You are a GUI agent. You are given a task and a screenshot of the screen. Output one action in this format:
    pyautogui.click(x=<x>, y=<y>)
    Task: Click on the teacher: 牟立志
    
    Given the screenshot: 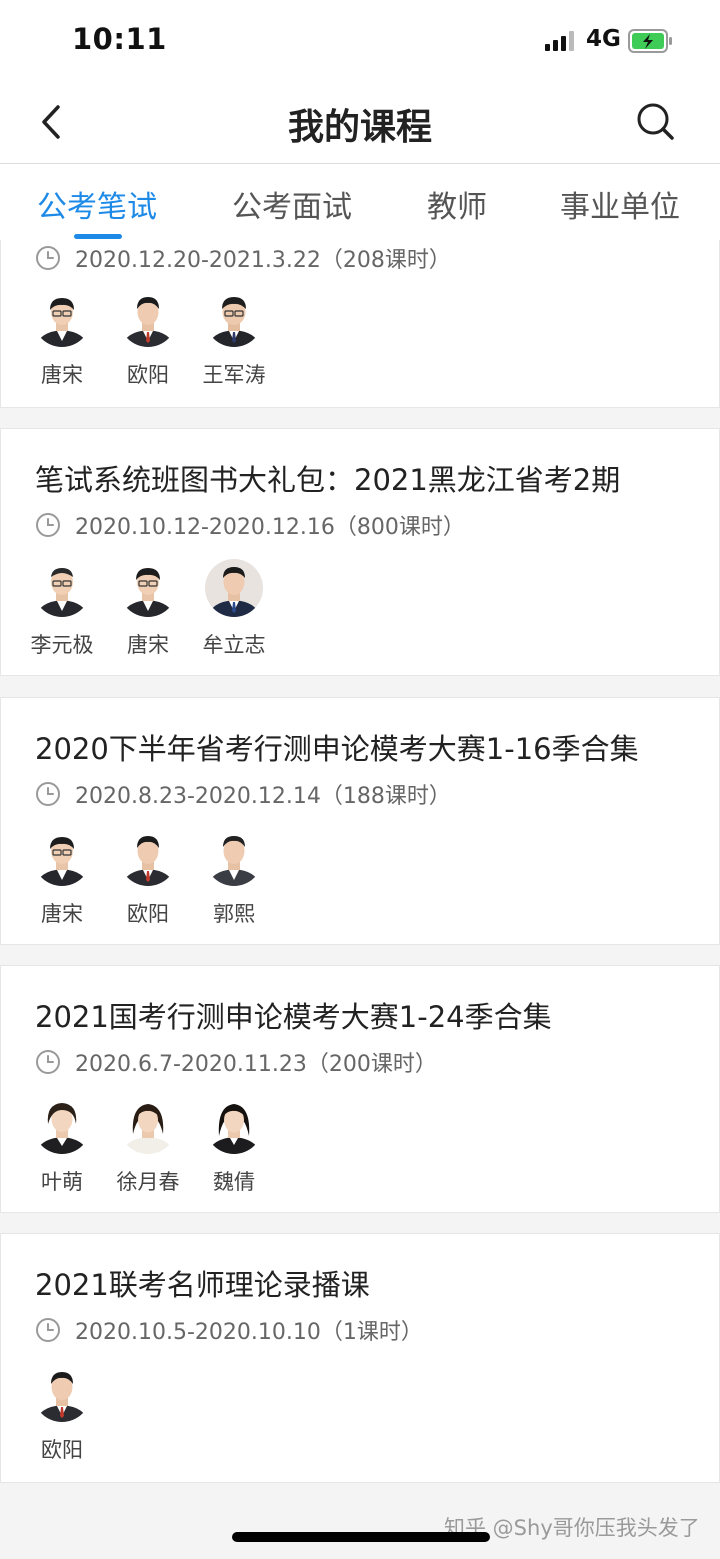 What is the action you would take?
    pyautogui.click(x=234, y=609)
    